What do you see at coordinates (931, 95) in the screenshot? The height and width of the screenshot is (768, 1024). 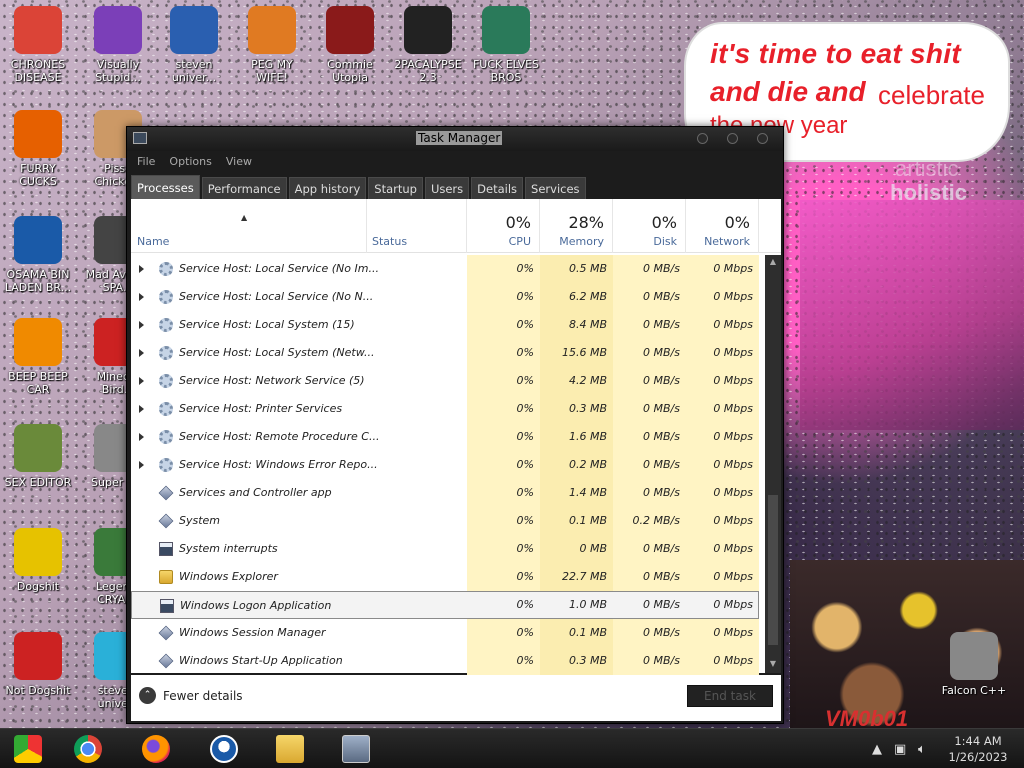 I see `bubble-line-2b: celebrate` at bounding box center [931, 95].